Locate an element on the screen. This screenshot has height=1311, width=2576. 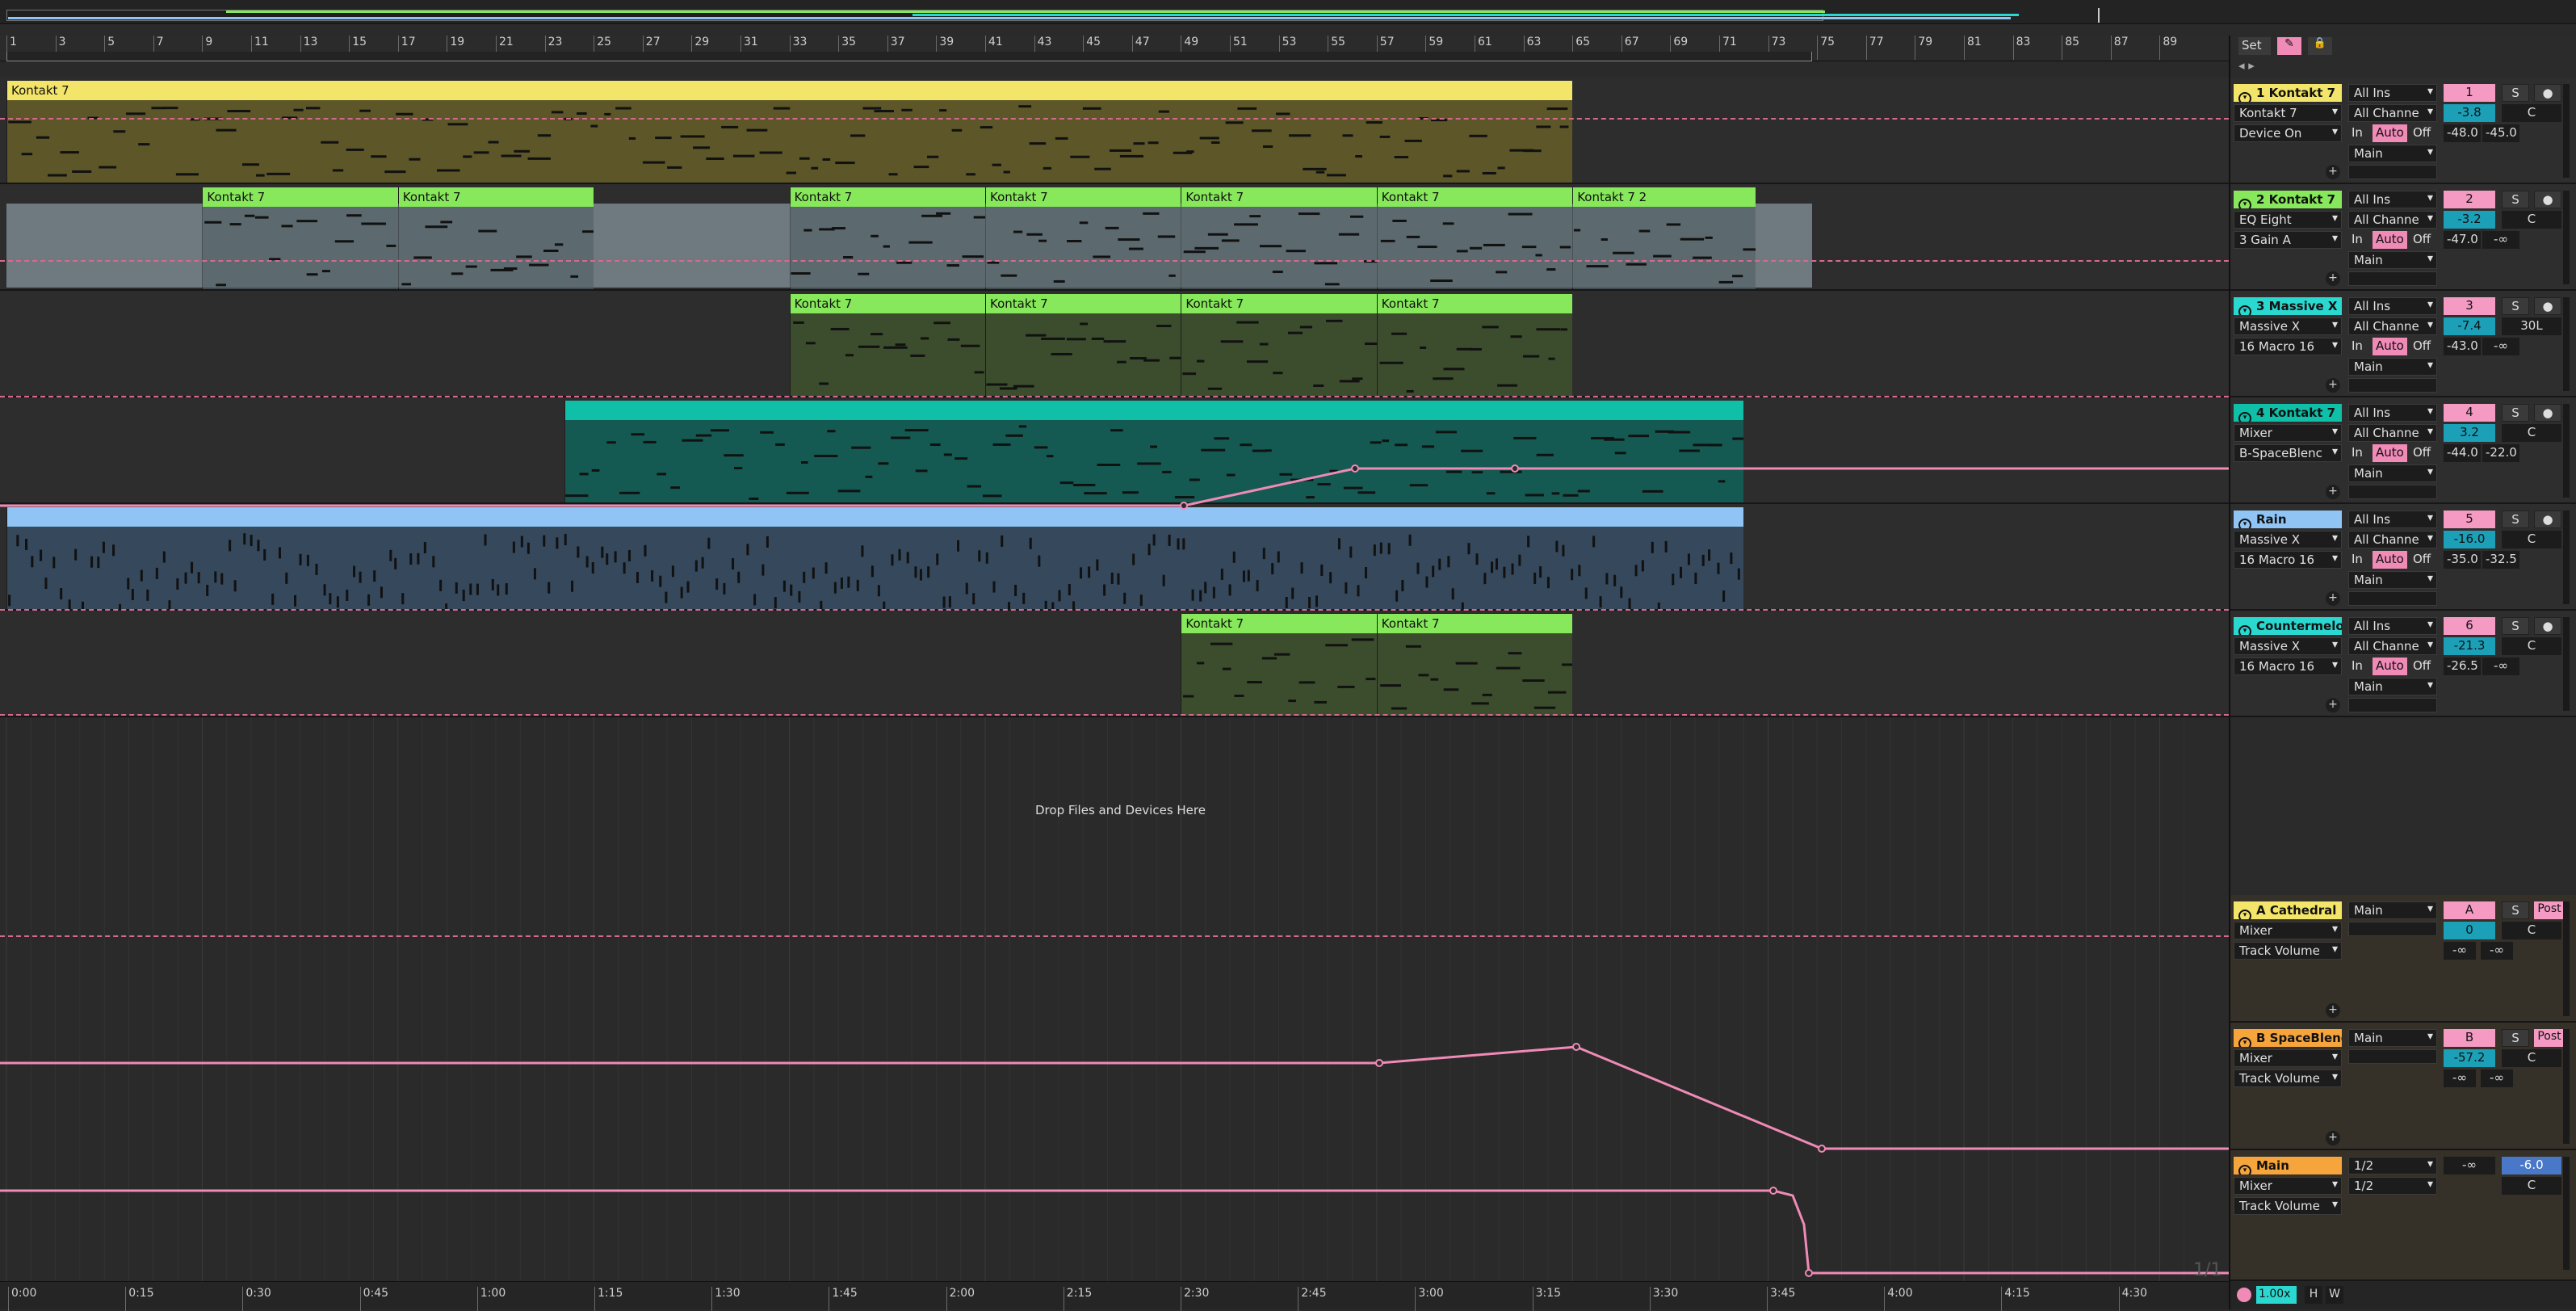
parameter-chooser: 3 Gain A is located at coordinates (2288, 240).